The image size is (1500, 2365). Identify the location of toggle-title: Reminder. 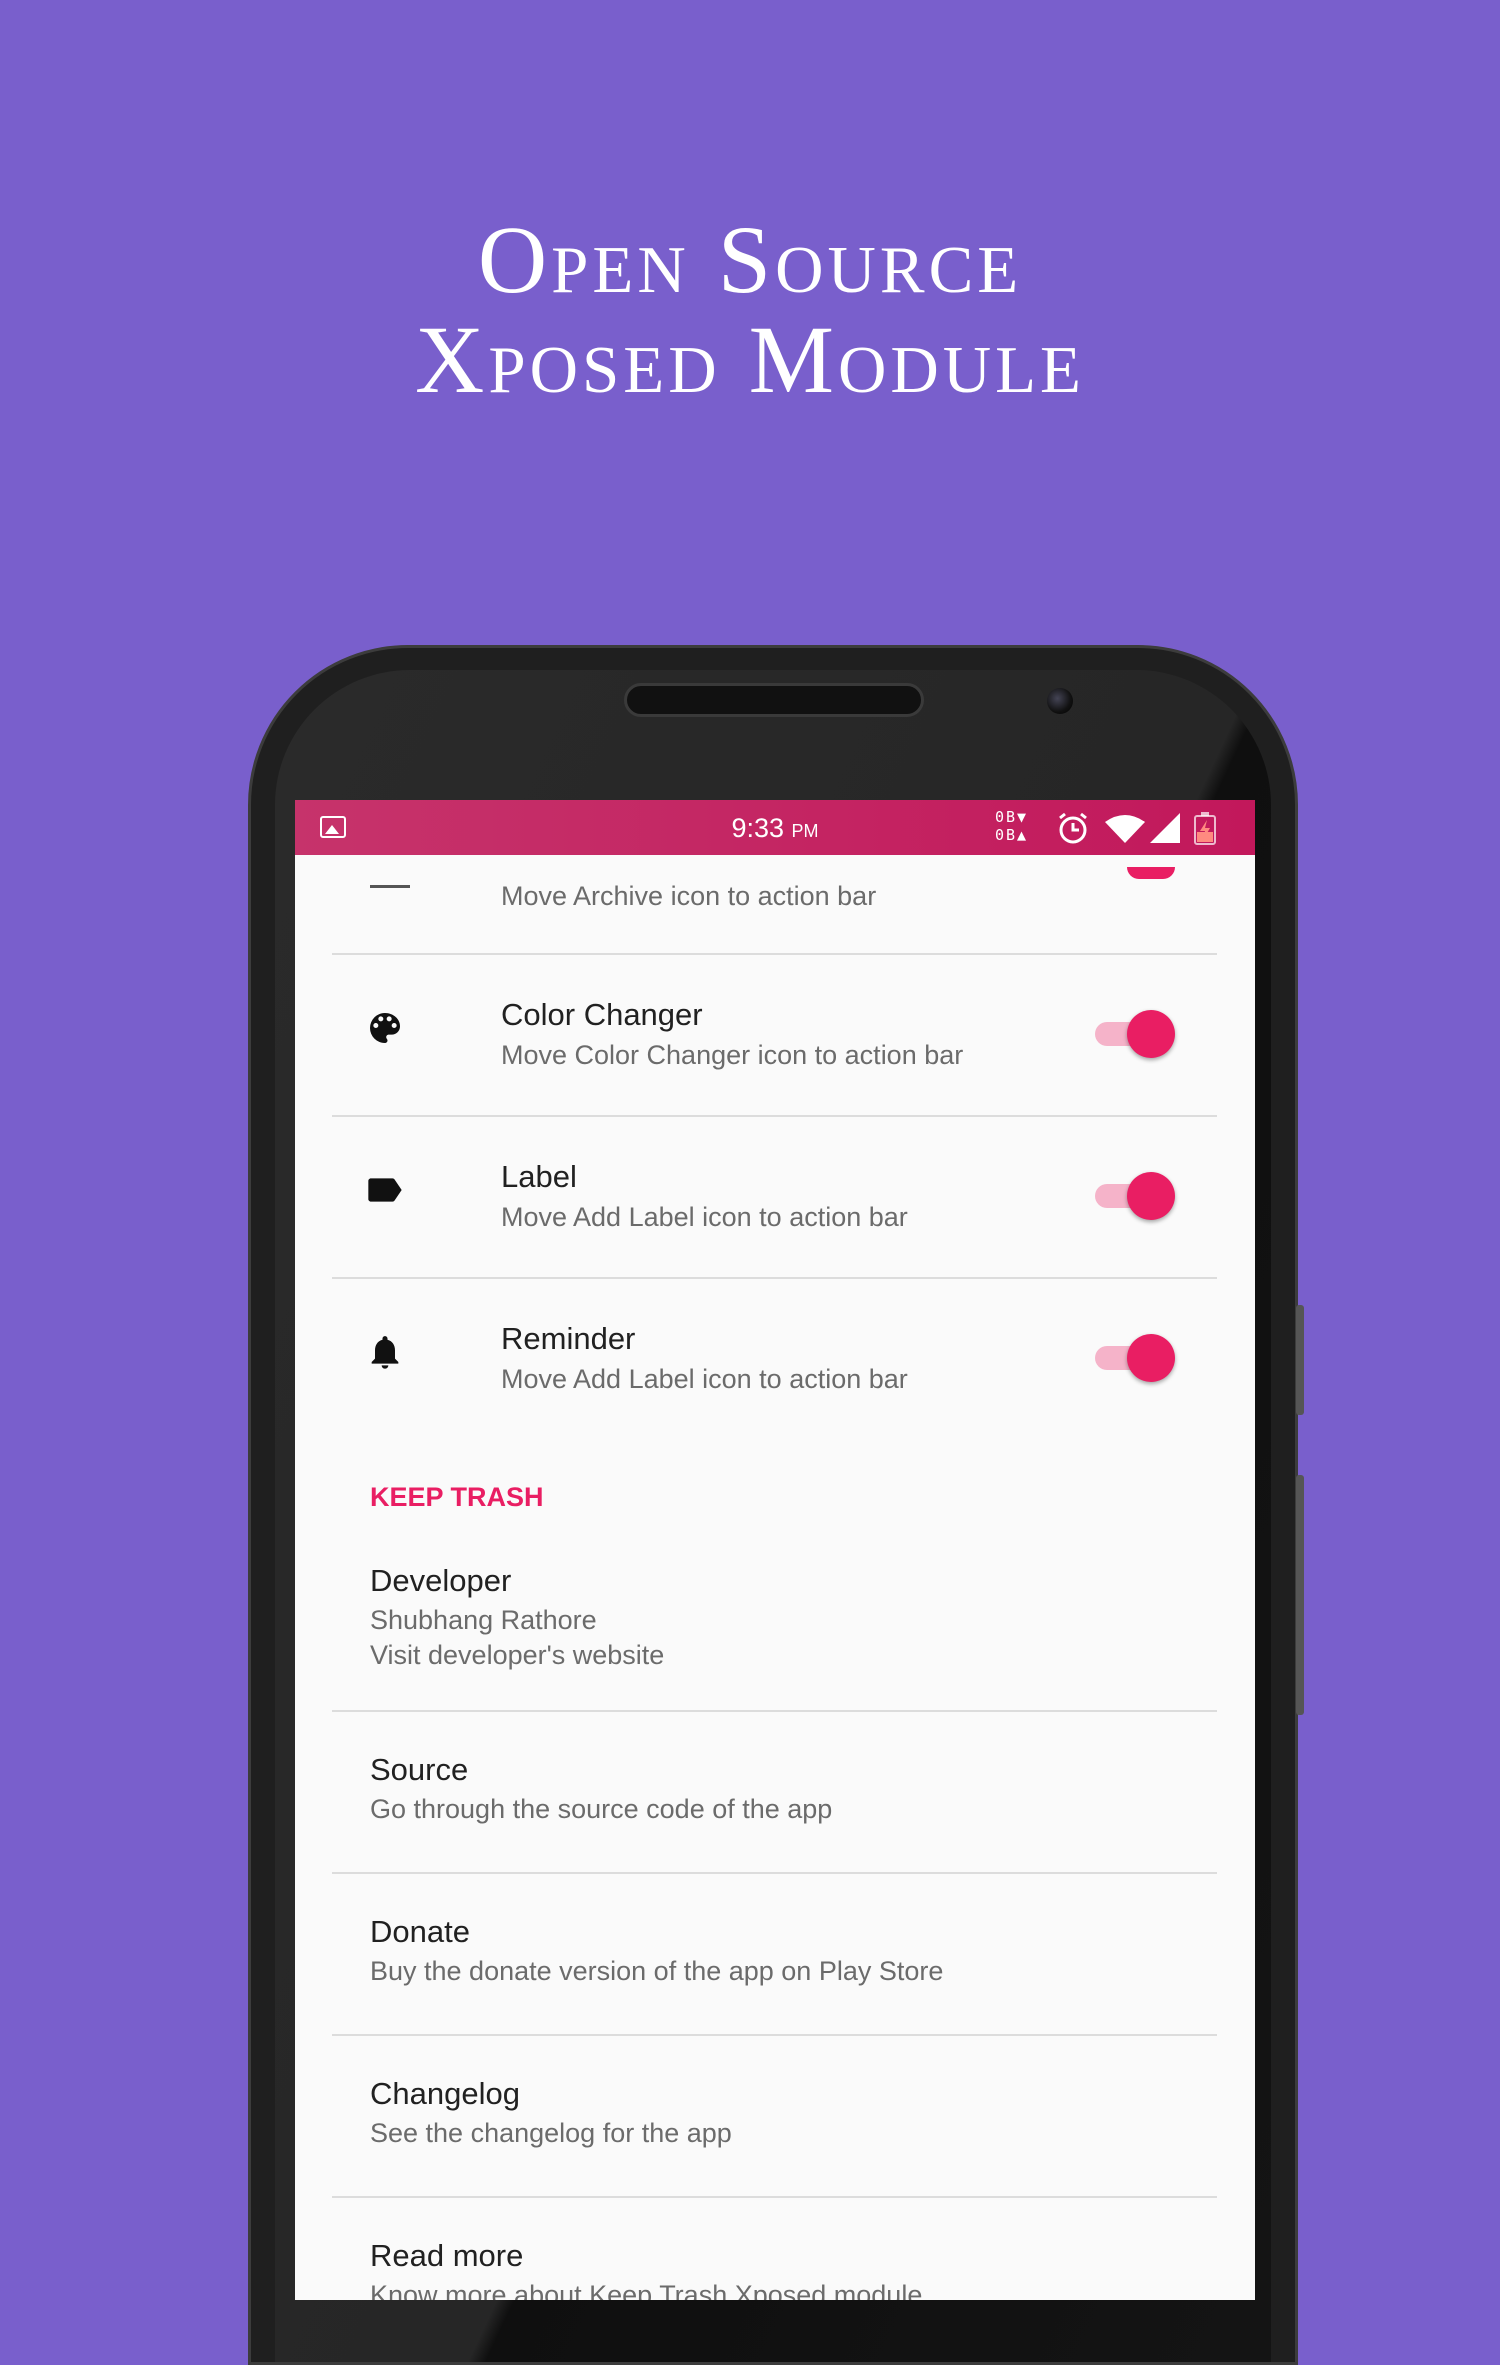
(568, 1338).